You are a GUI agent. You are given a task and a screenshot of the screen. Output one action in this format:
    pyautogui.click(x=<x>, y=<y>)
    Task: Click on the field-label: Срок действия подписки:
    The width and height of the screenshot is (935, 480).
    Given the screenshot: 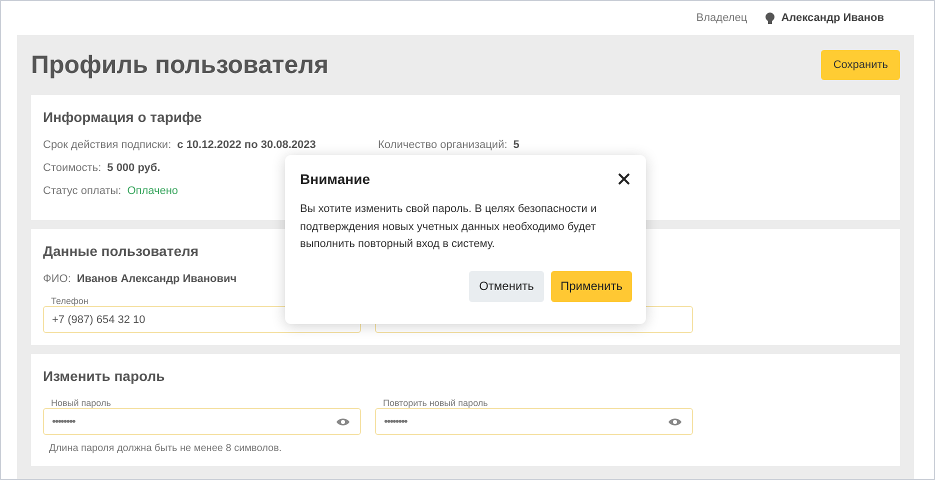 What is the action you would take?
    pyautogui.click(x=107, y=145)
    